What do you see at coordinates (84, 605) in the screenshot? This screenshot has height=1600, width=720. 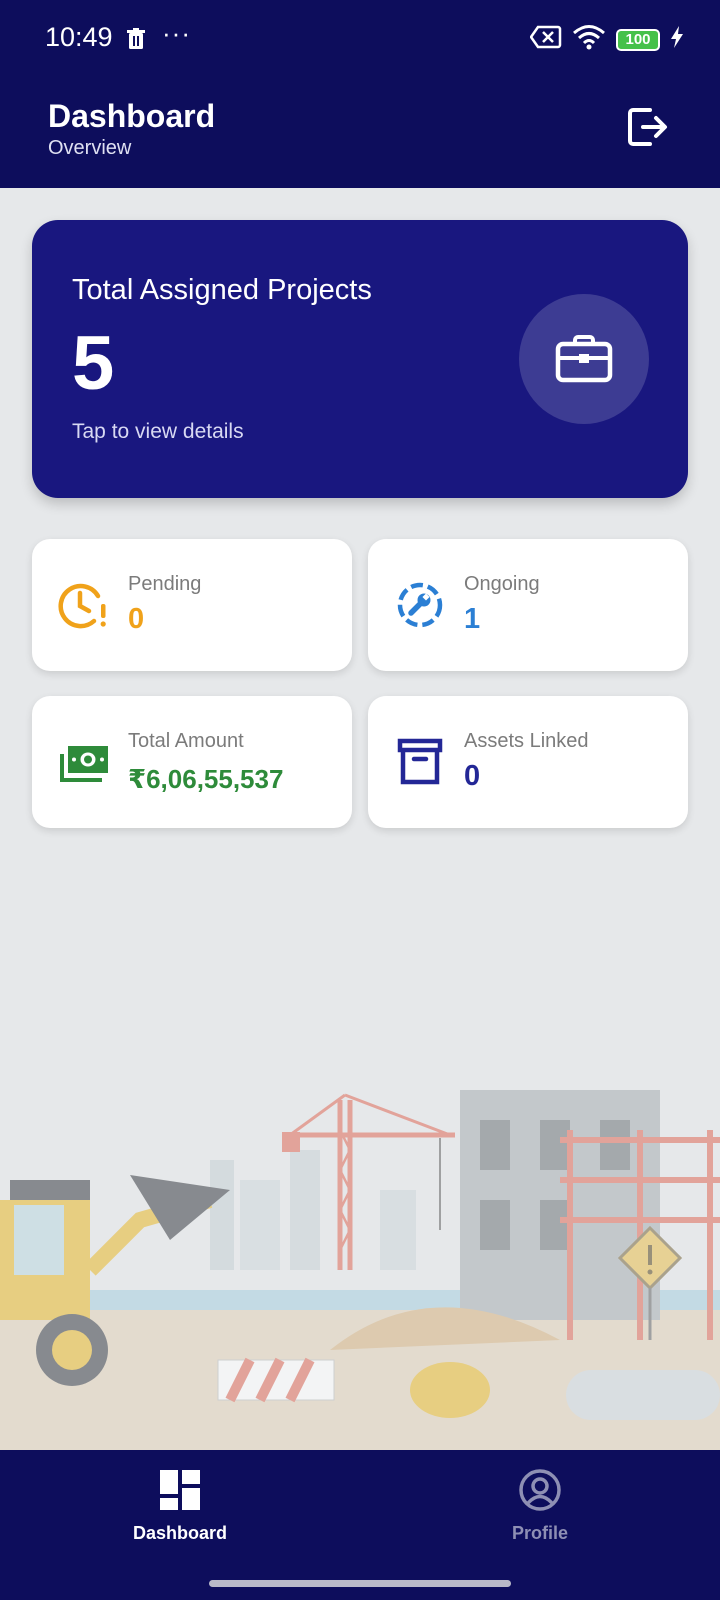 I see `pending-clock-icon` at bounding box center [84, 605].